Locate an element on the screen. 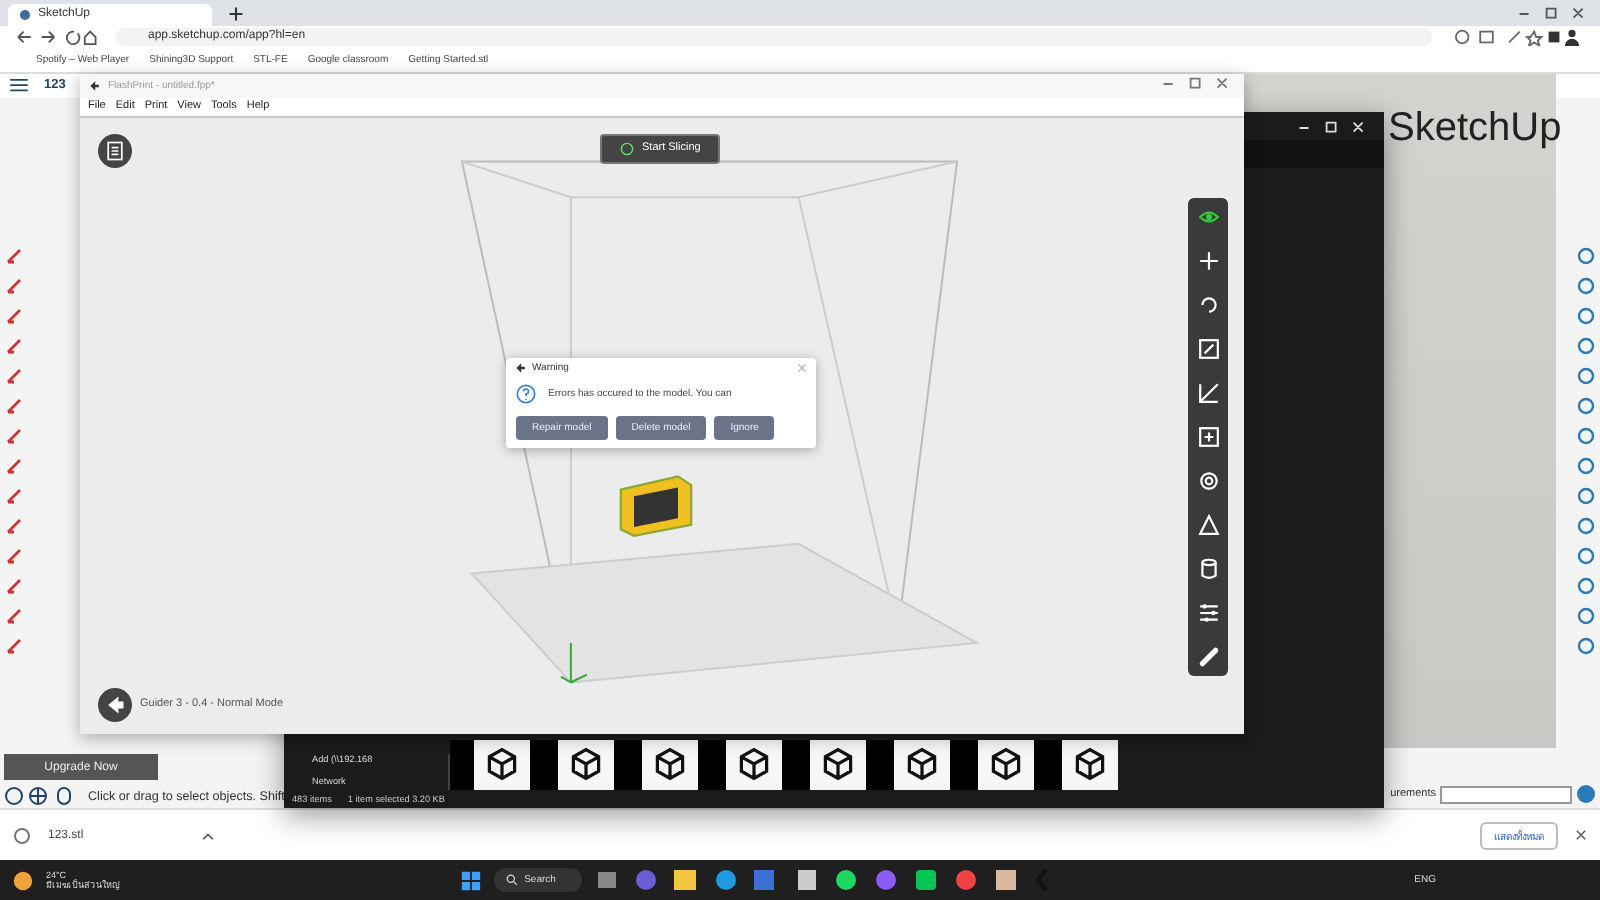 This screenshot has width=1600, height=900. measurements-field is located at coordinates (1506, 794).